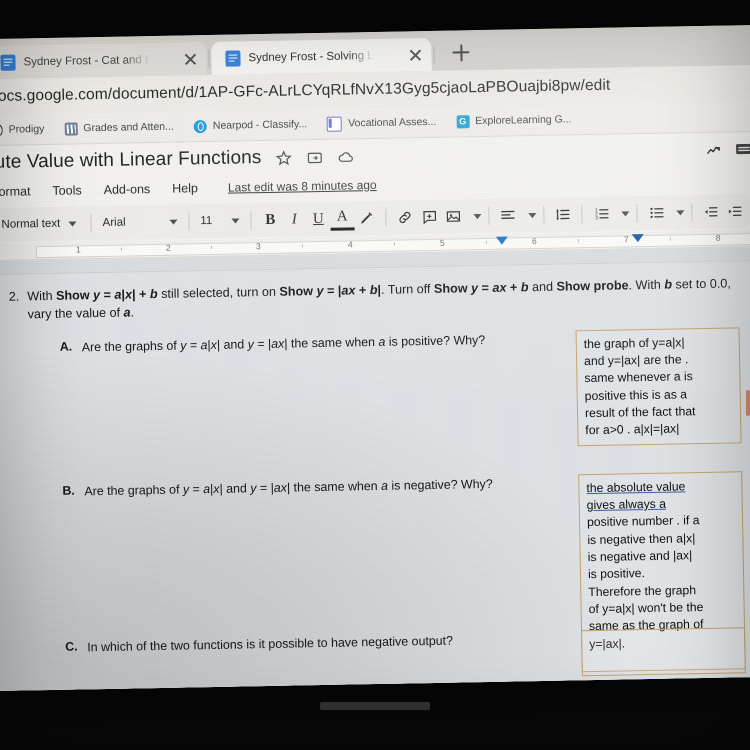  What do you see at coordinates (220, 220) in the screenshot?
I see `font-size-dropdown: 11` at bounding box center [220, 220].